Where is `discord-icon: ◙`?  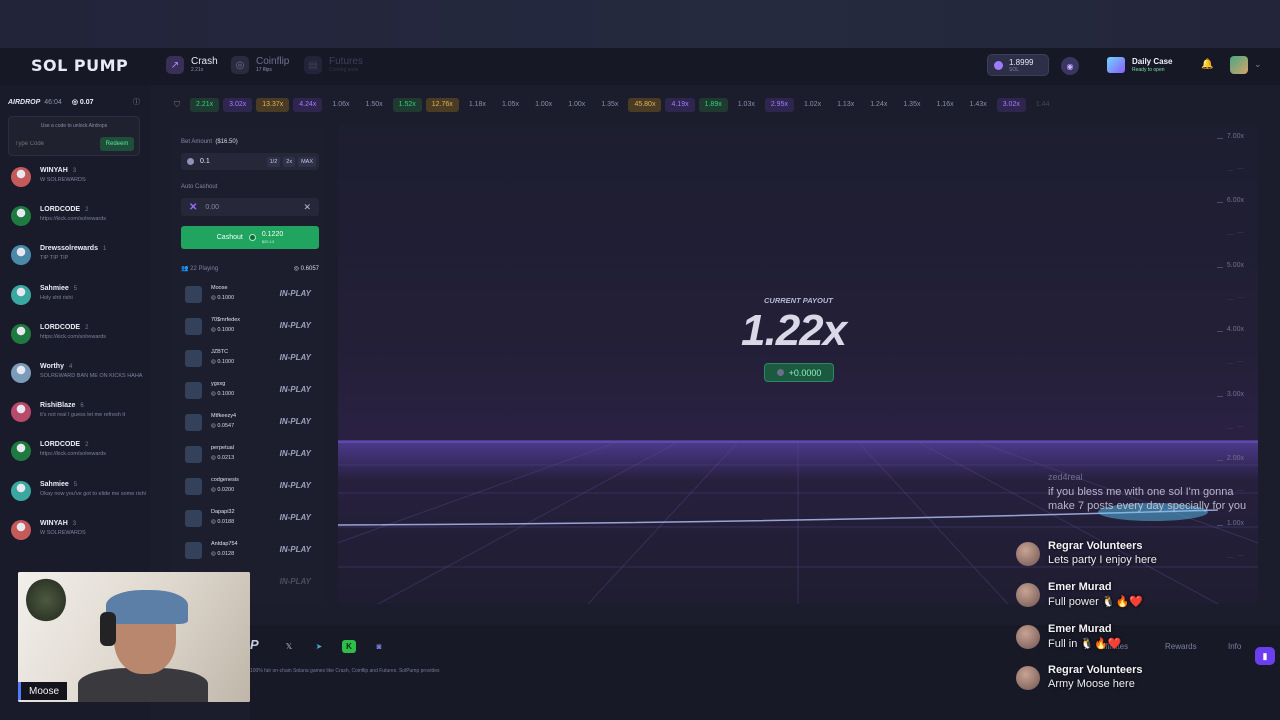 discord-icon: ◙ is located at coordinates (379, 646).